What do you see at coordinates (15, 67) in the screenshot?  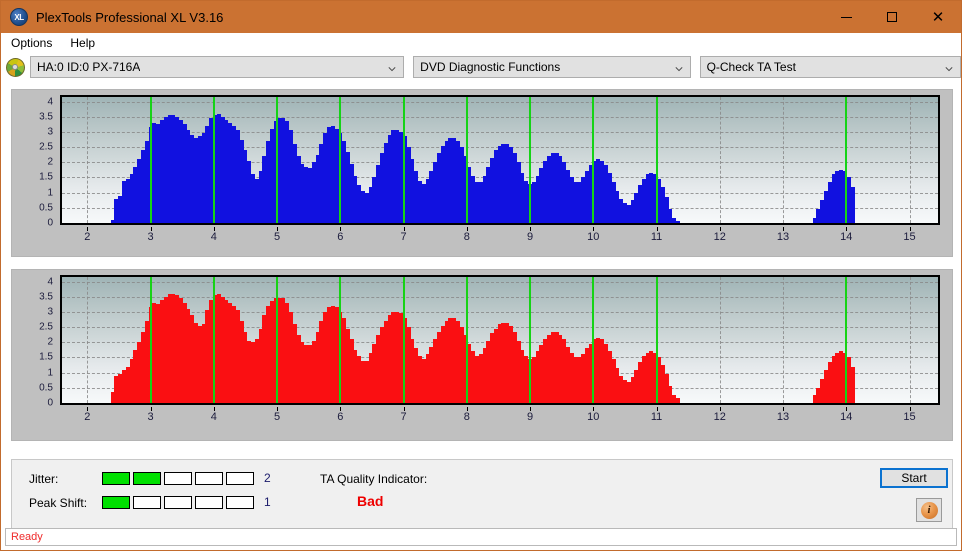 I see `disc-drive-icon` at bounding box center [15, 67].